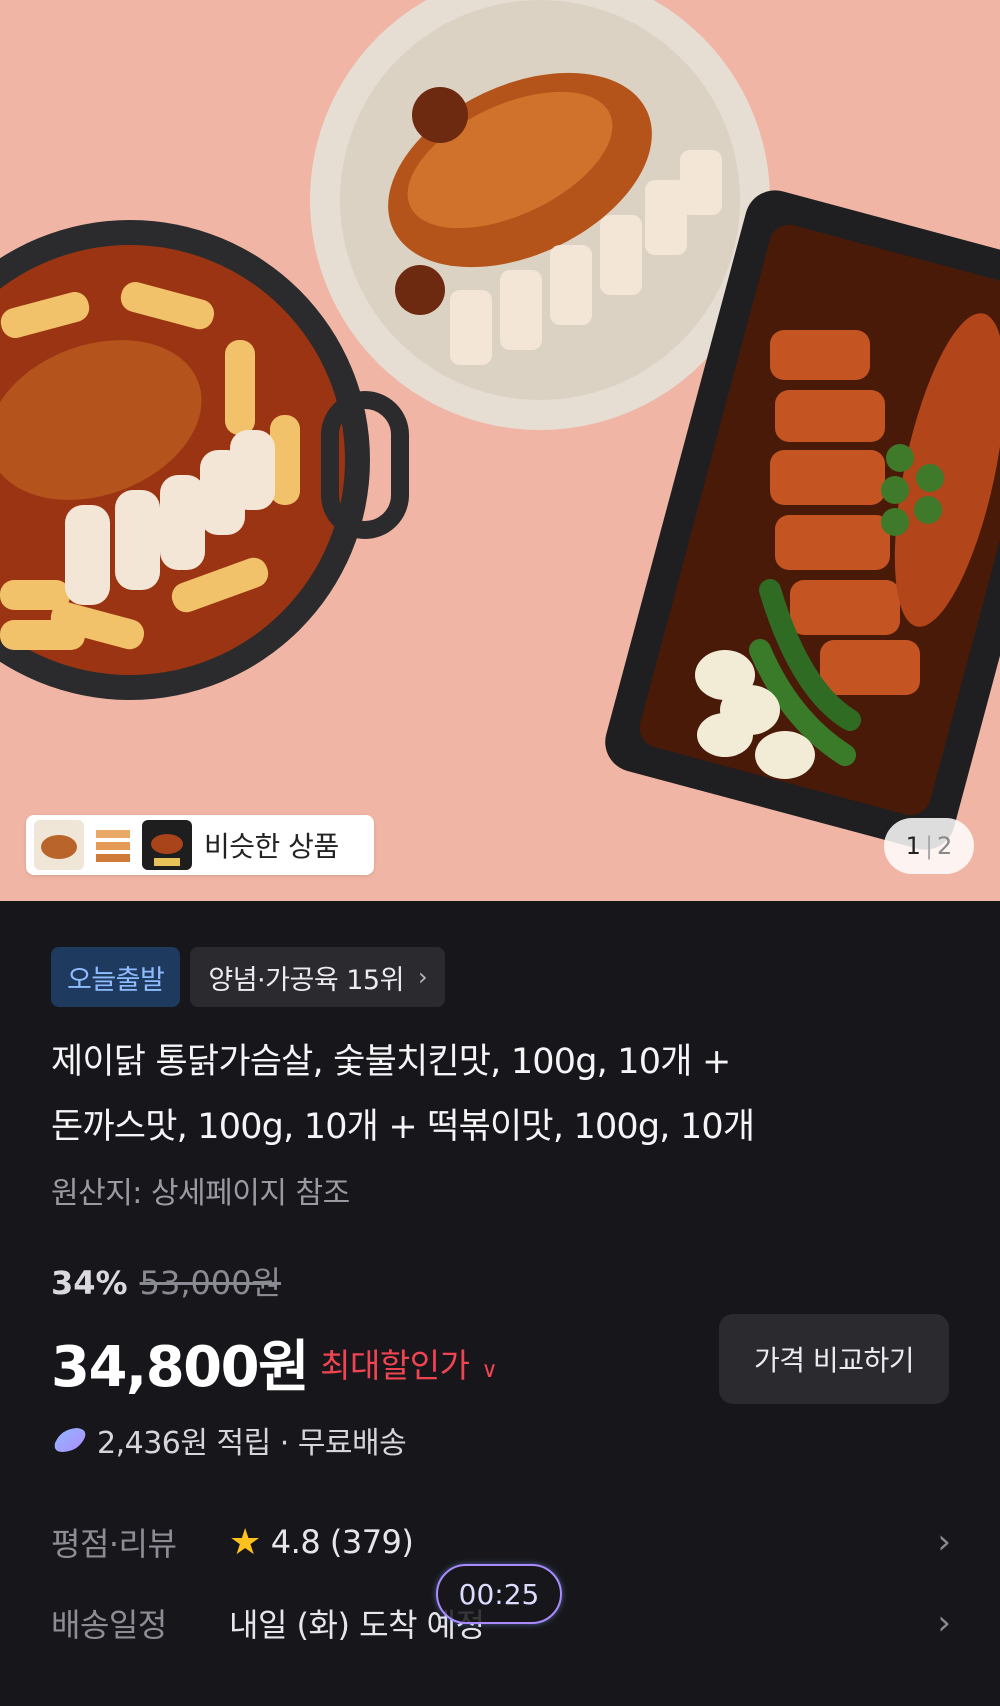 Image resolution: width=1000 pixels, height=1706 pixels. What do you see at coordinates (116, 977) in the screenshot?
I see `today-departure-badge: 오늘출발` at bounding box center [116, 977].